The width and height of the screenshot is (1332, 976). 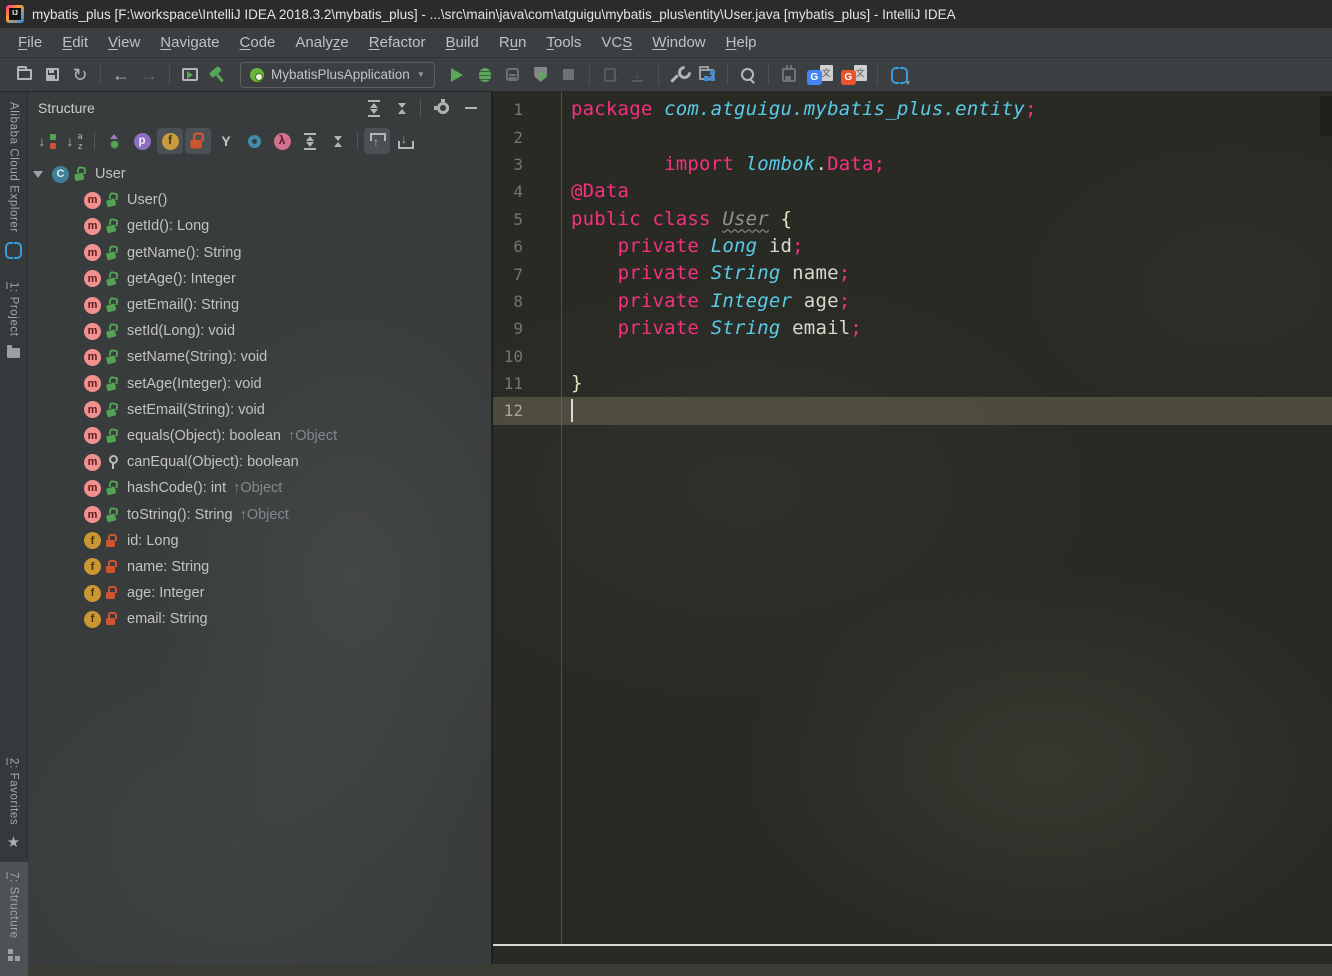 I want to click on run-anything-icon, so click(x=190, y=75).